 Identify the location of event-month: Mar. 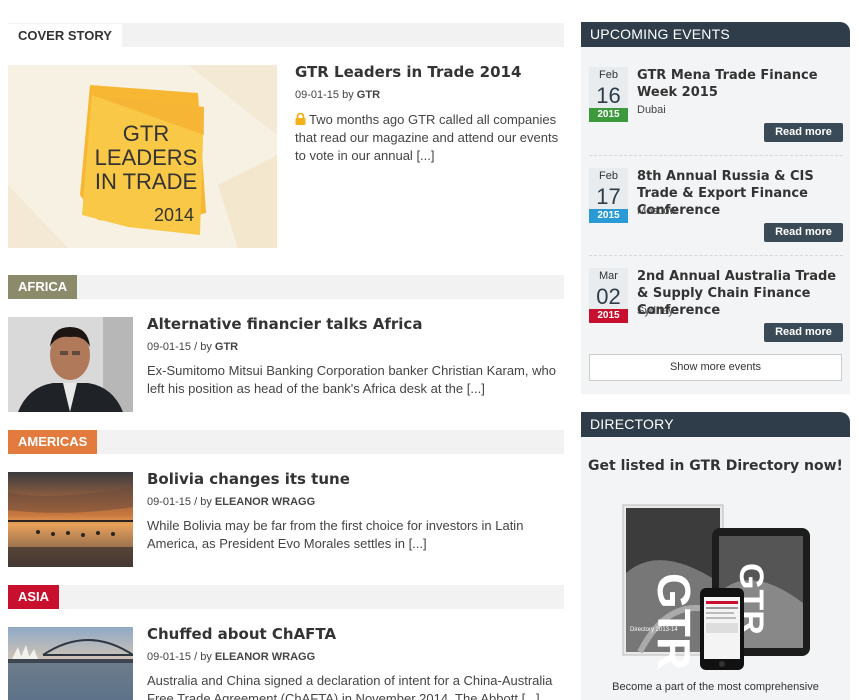
(608, 276).